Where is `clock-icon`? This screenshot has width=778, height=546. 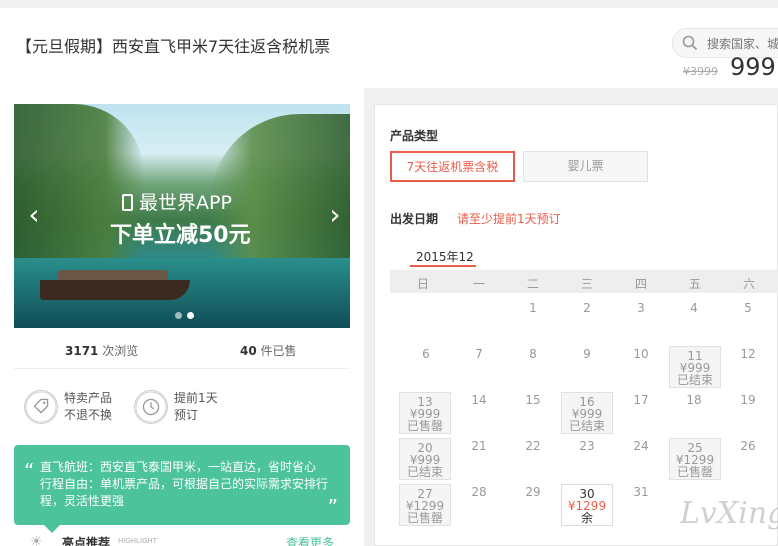 clock-icon is located at coordinates (151, 407).